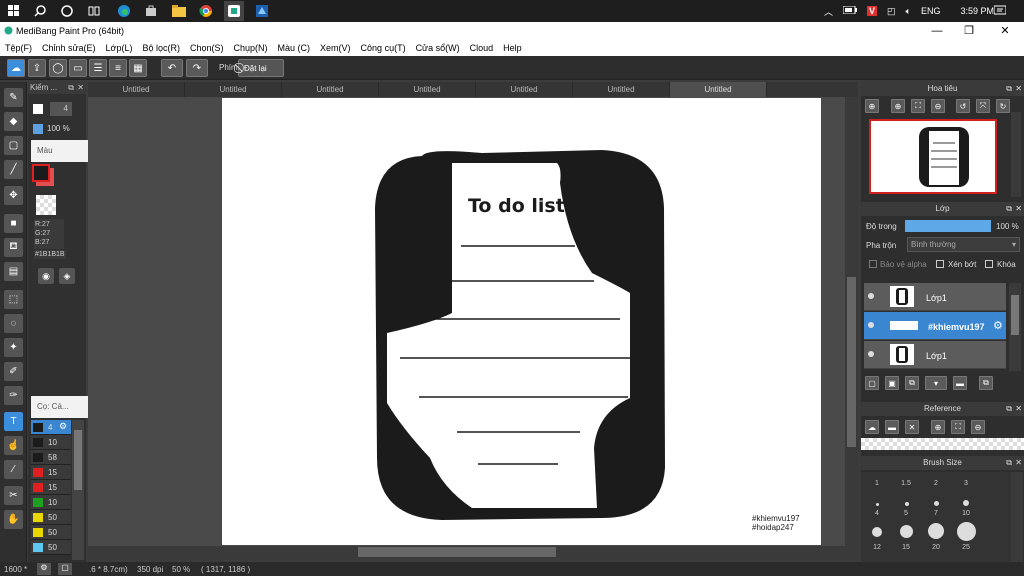  I want to click on blend-mode-select: Bình thường ▾, so click(963, 244).